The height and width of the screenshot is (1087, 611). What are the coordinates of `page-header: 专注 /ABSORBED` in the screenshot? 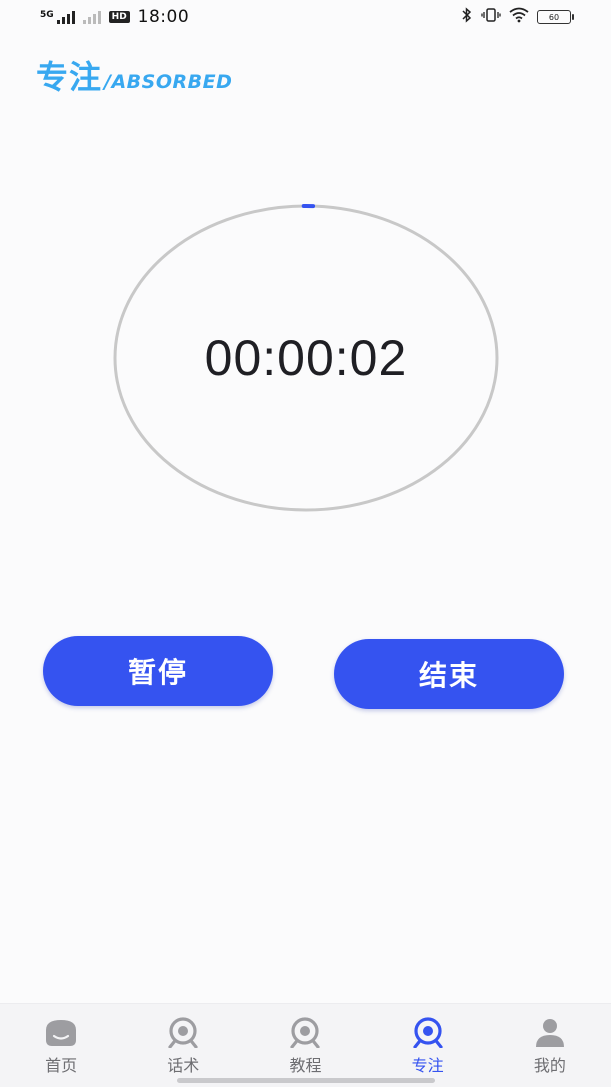 It's located at (134, 75).